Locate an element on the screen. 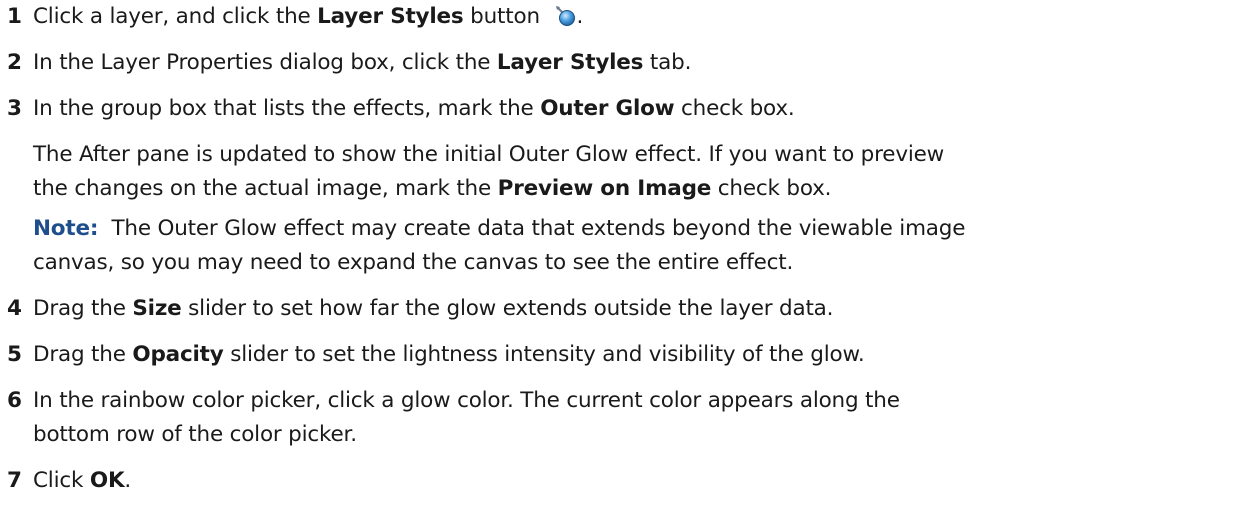  note-label: Note: is located at coordinates (66, 228).